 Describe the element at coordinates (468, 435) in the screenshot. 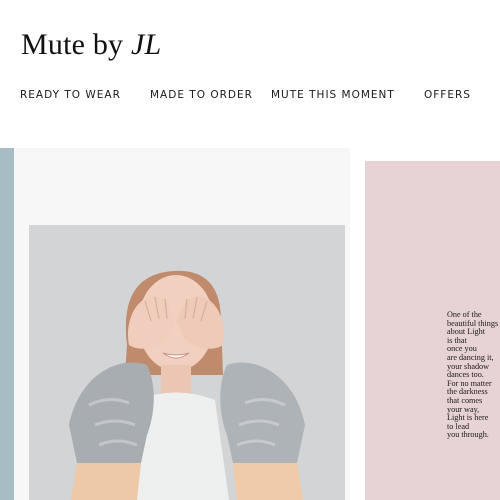

I see `quote-line: you through.` at that location.